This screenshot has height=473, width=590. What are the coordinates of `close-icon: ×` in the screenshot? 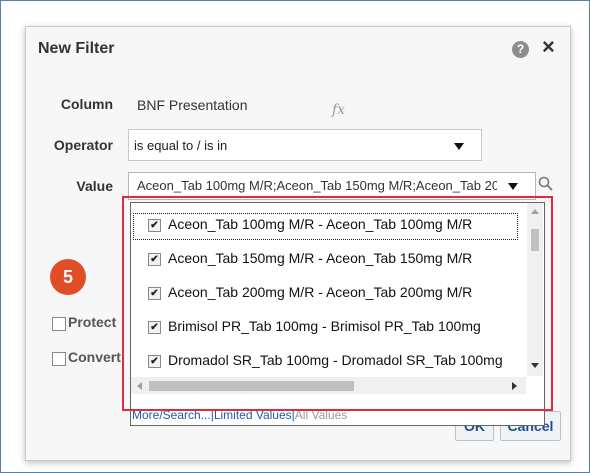 It's located at (548, 47).